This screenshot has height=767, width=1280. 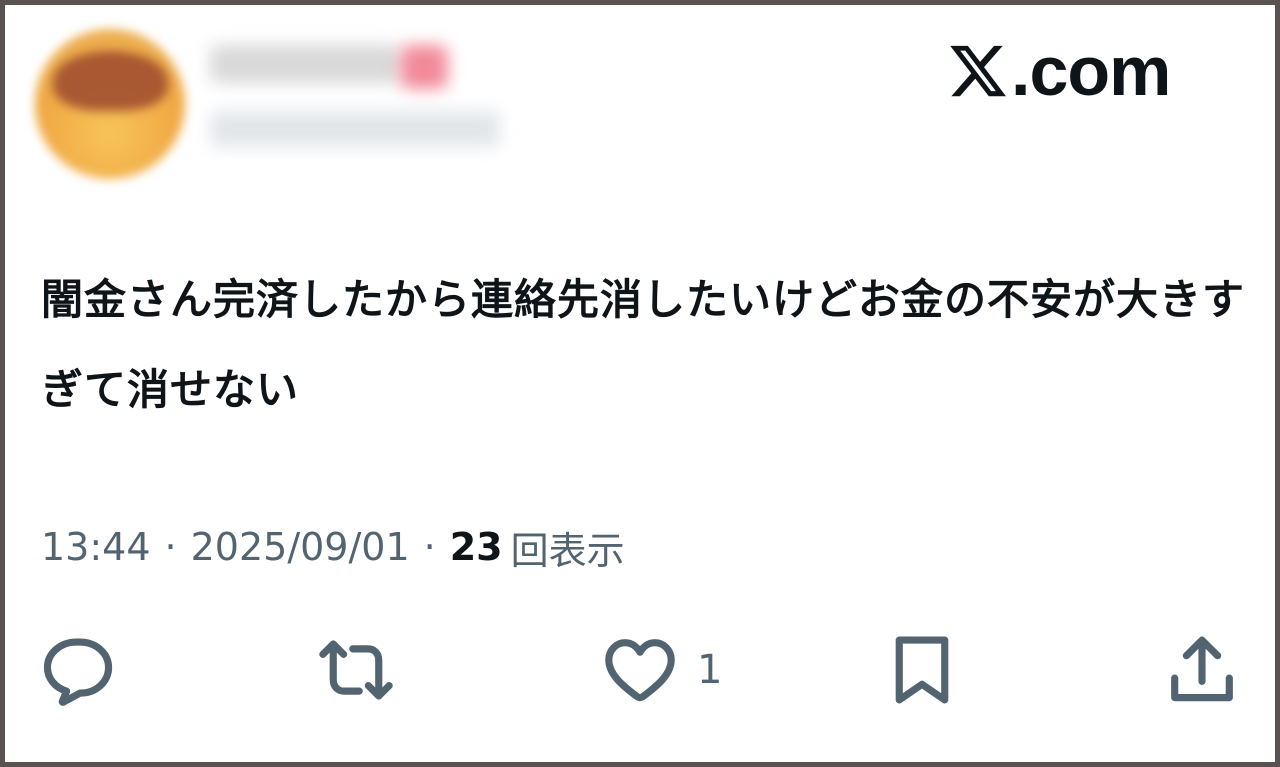 What do you see at coordinates (110, 81) in the screenshot?
I see `avatar-image` at bounding box center [110, 81].